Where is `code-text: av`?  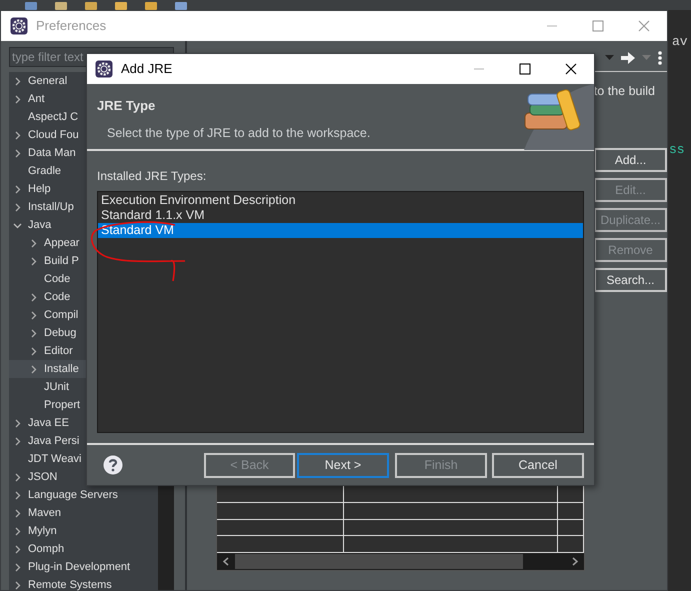
code-text: av is located at coordinates (680, 42).